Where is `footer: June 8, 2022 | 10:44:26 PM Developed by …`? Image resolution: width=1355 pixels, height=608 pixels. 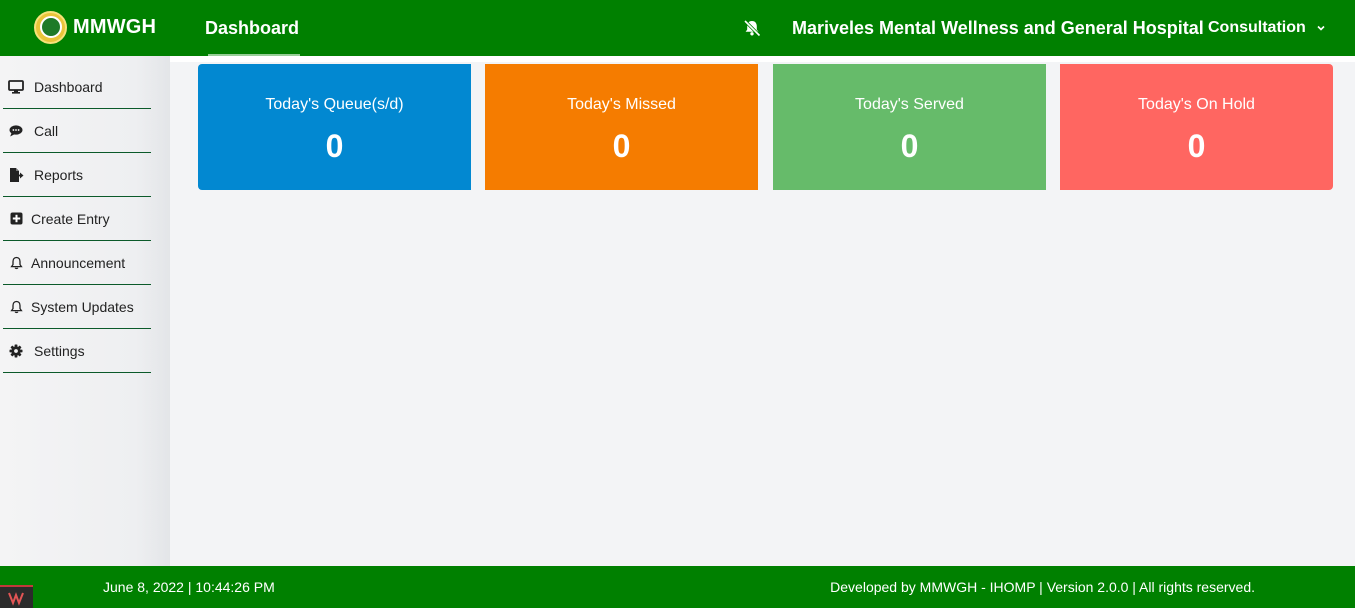
footer: June 8, 2022 | 10:44:26 PM Developed by … is located at coordinates (677, 587).